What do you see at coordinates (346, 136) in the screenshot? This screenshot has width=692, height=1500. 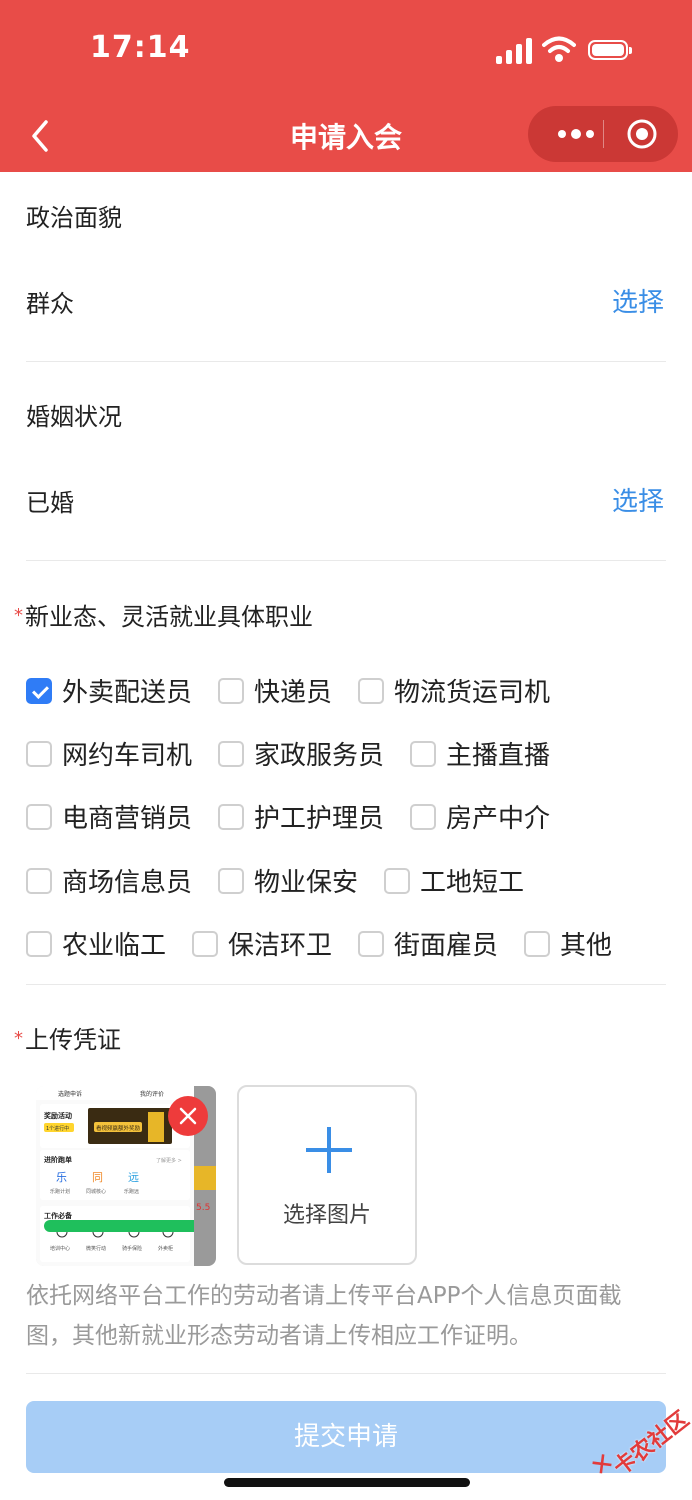 I see `nav-bar: 申请入会` at bounding box center [346, 136].